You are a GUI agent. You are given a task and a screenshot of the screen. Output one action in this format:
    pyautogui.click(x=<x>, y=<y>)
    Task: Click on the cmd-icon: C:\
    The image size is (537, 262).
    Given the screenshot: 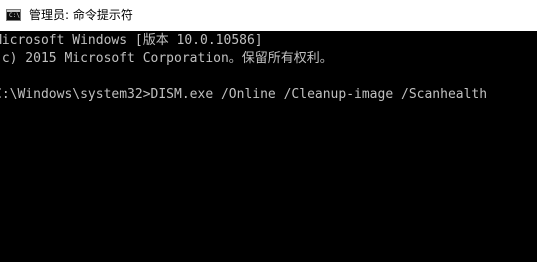 What is the action you would take?
    pyautogui.click(x=13, y=15)
    